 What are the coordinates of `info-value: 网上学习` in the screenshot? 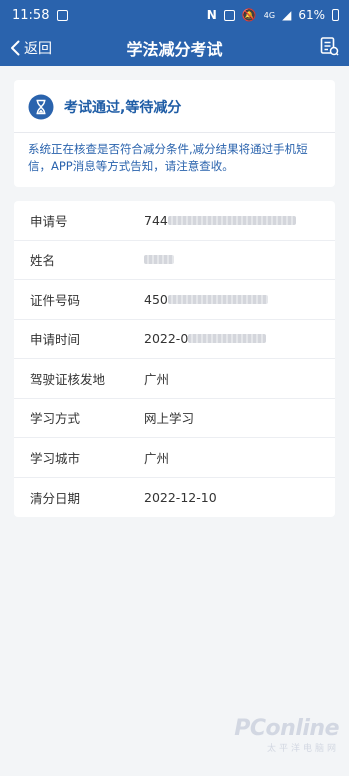 It's located at (169, 419).